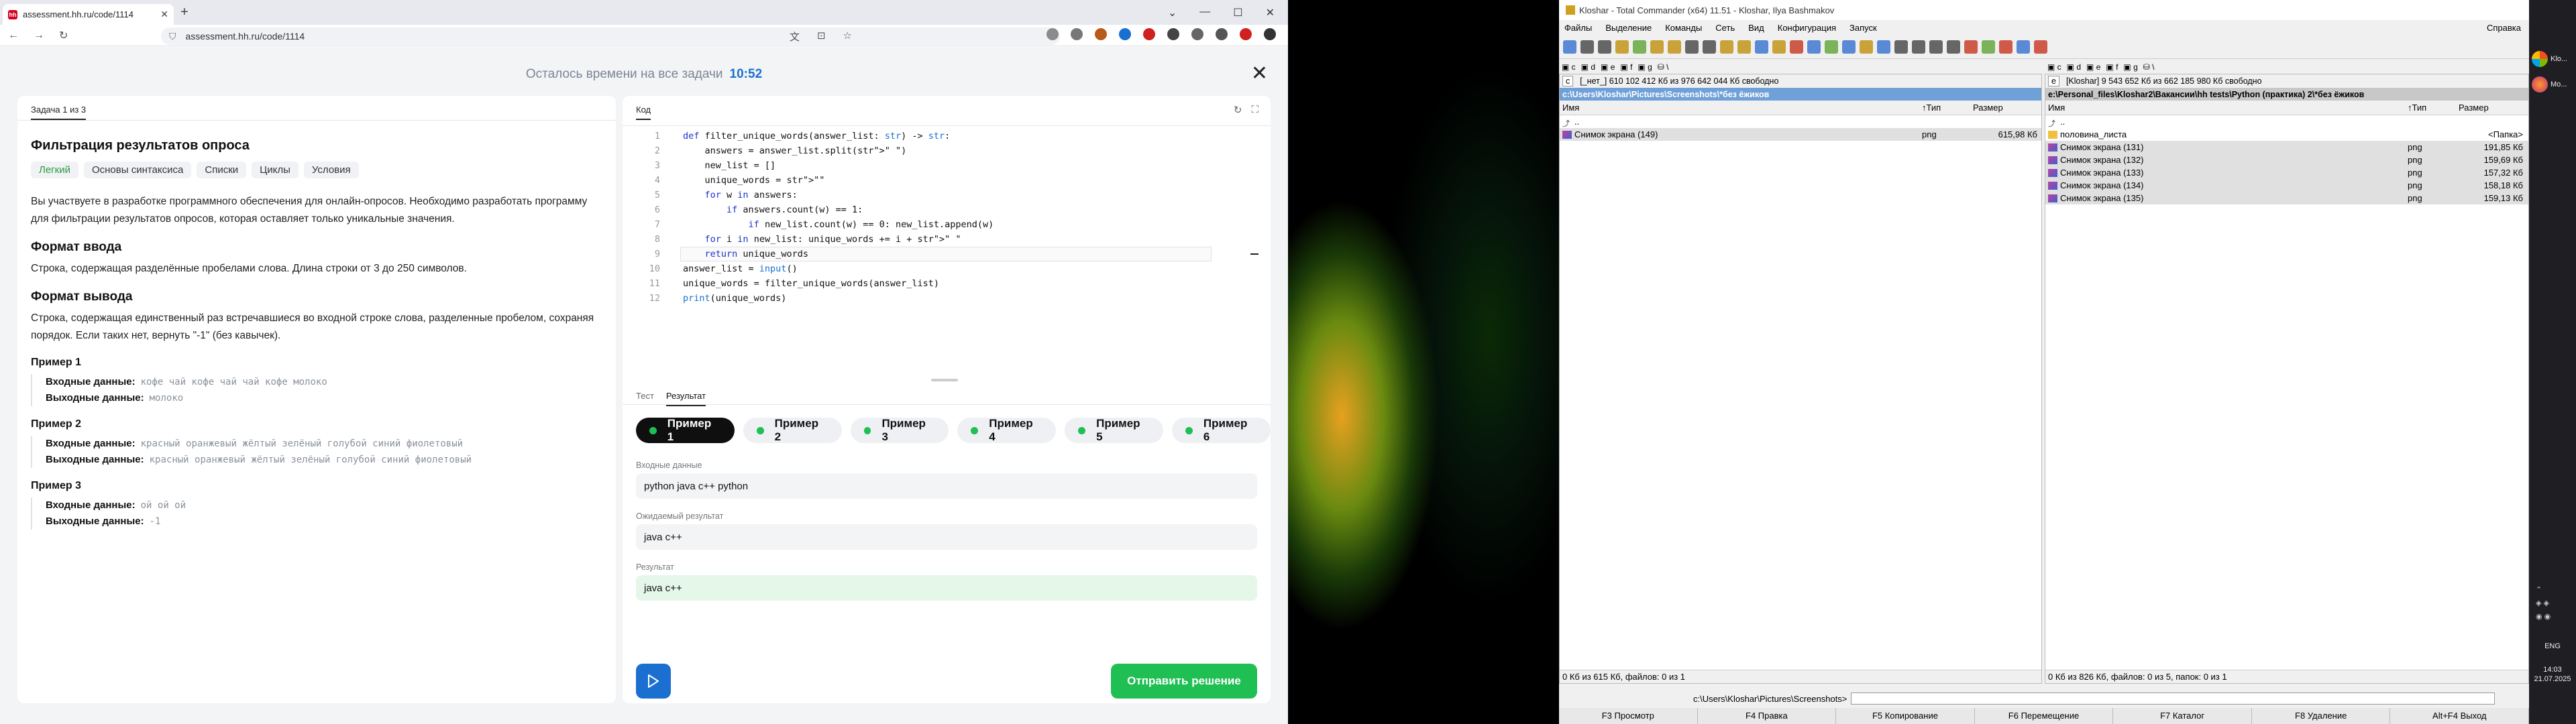 The image size is (2576, 724). I want to click on bookmark-star-icon: ☆, so click(847, 36).